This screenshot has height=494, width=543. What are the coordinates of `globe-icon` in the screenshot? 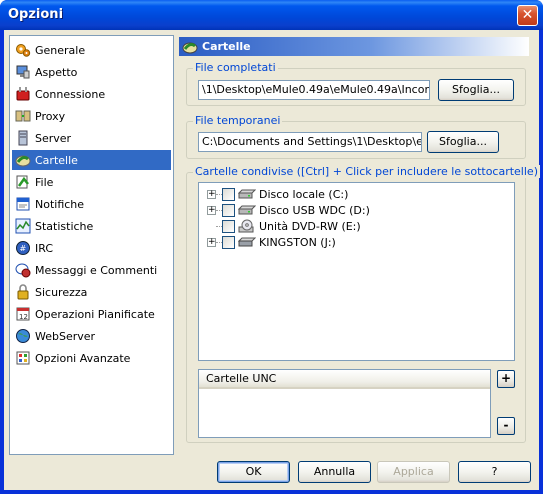 It's located at (23, 336).